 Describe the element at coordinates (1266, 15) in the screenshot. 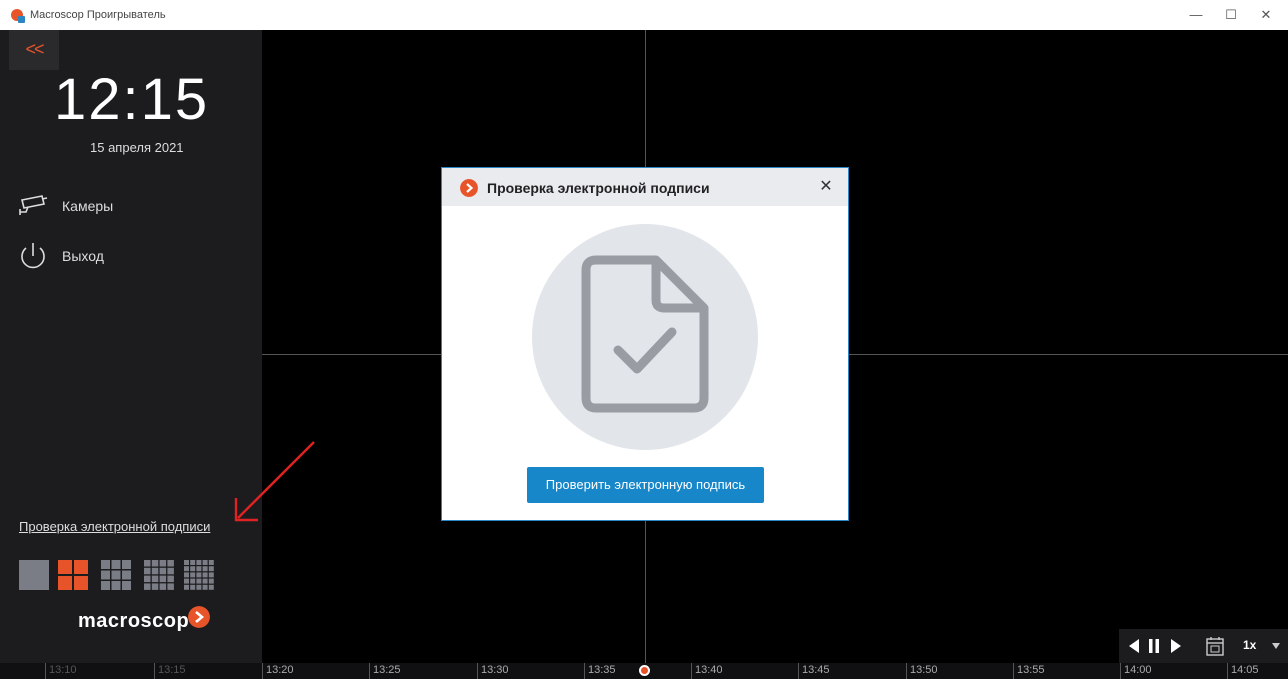

I see `close-button: ✕` at that location.